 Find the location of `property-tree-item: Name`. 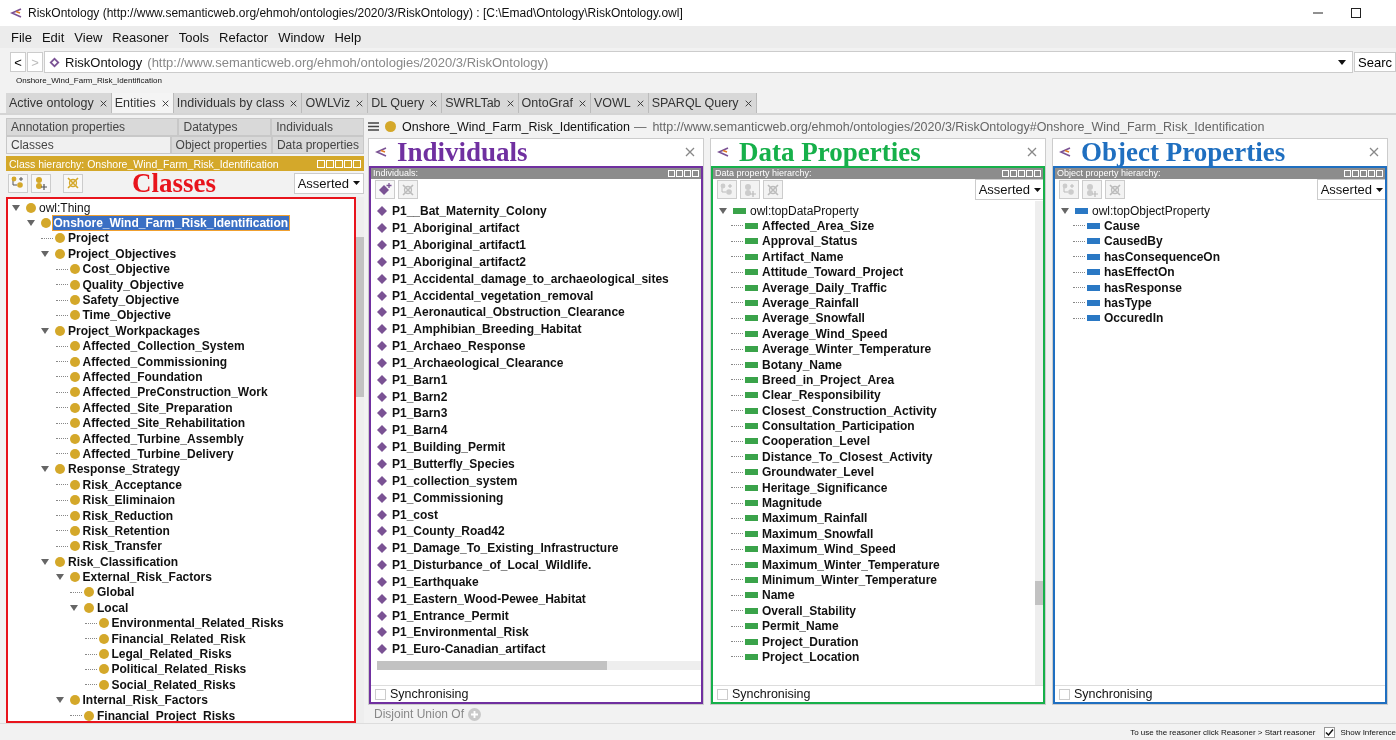

property-tree-item: Name is located at coordinates (778, 595).